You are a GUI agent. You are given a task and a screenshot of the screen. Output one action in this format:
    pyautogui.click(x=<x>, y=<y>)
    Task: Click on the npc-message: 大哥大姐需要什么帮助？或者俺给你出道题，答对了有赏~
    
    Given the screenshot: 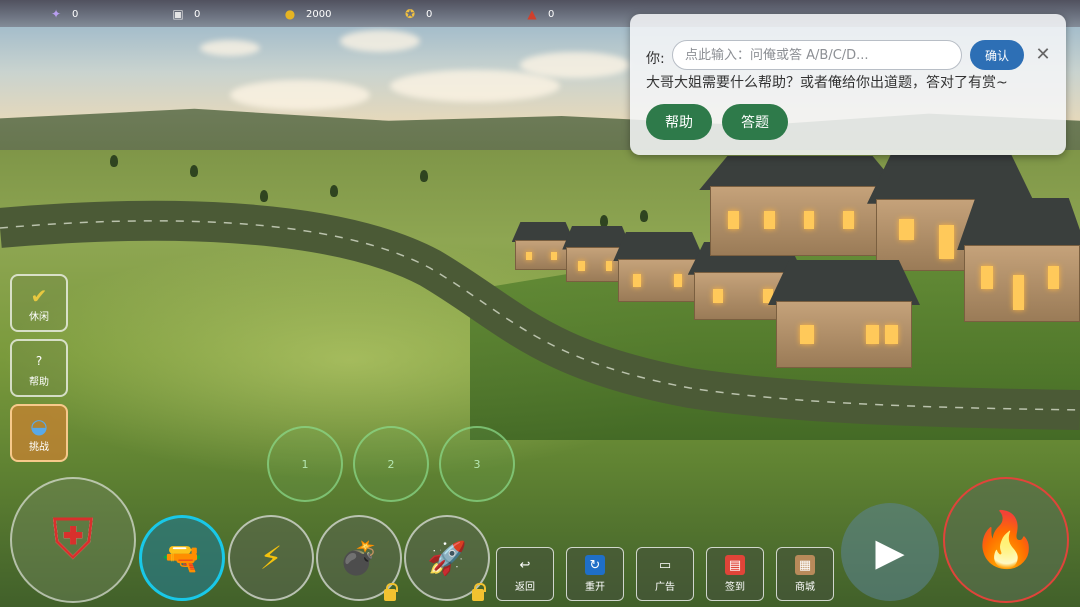 What is the action you would take?
    pyautogui.click(x=827, y=83)
    